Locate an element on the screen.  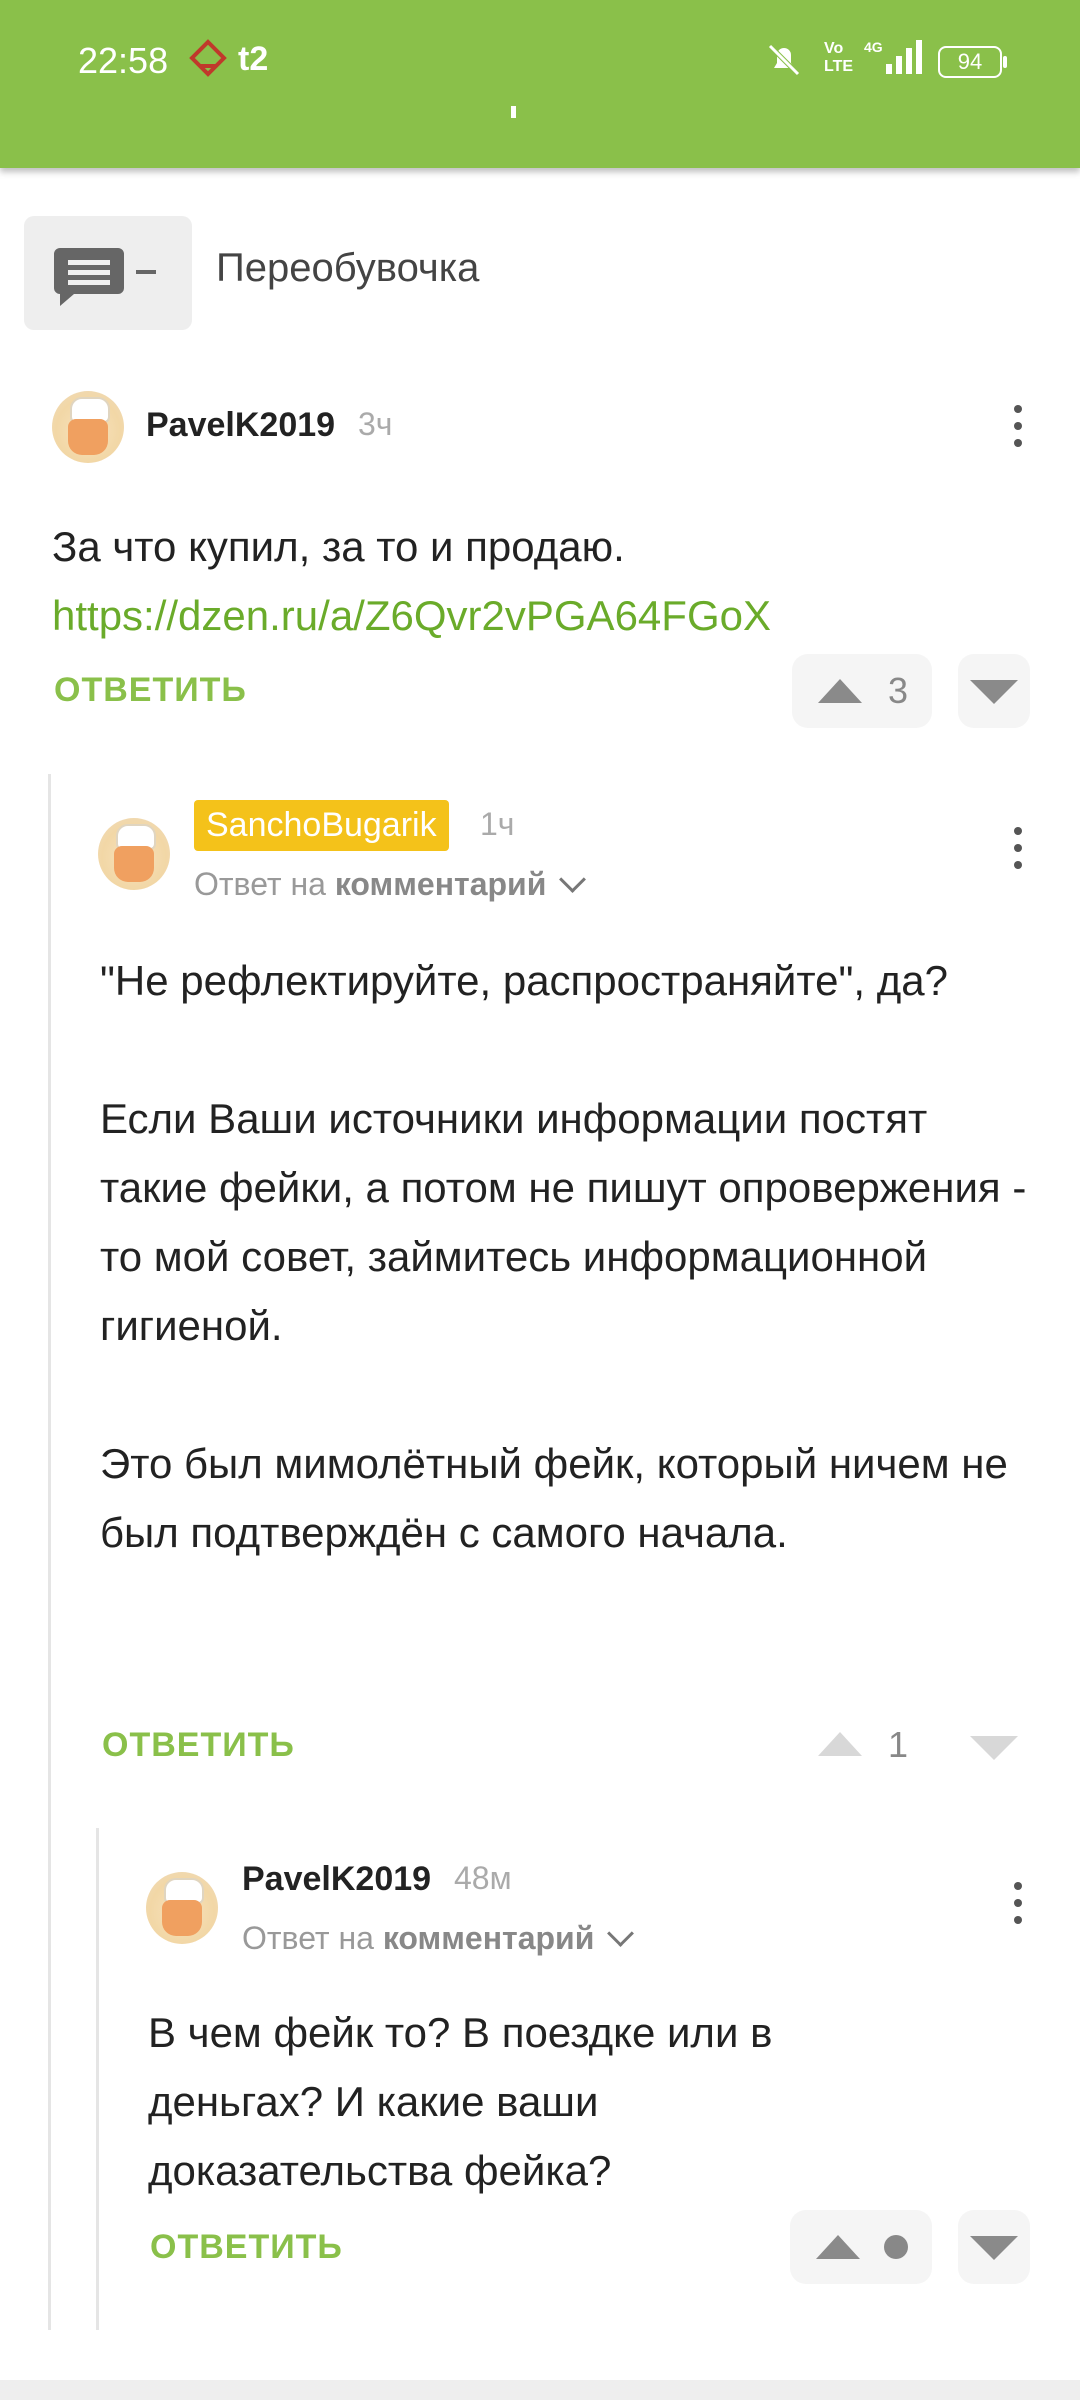
signal-4g-icon: 4G is located at coordinates (895, 62).